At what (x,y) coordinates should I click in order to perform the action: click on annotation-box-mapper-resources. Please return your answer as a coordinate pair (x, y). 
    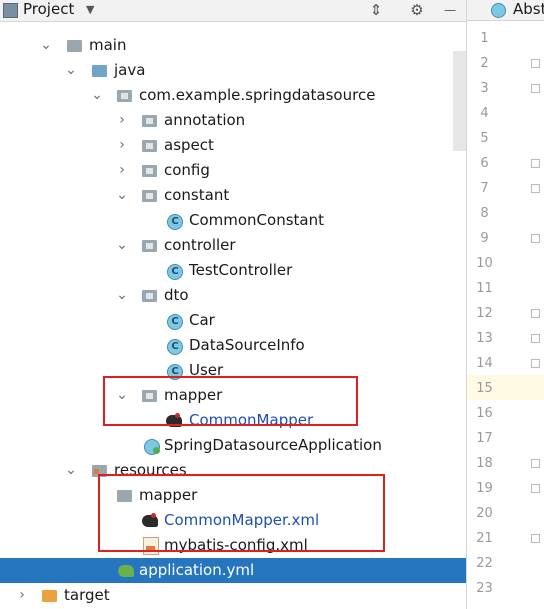
    Looking at the image, I should click on (241, 513).